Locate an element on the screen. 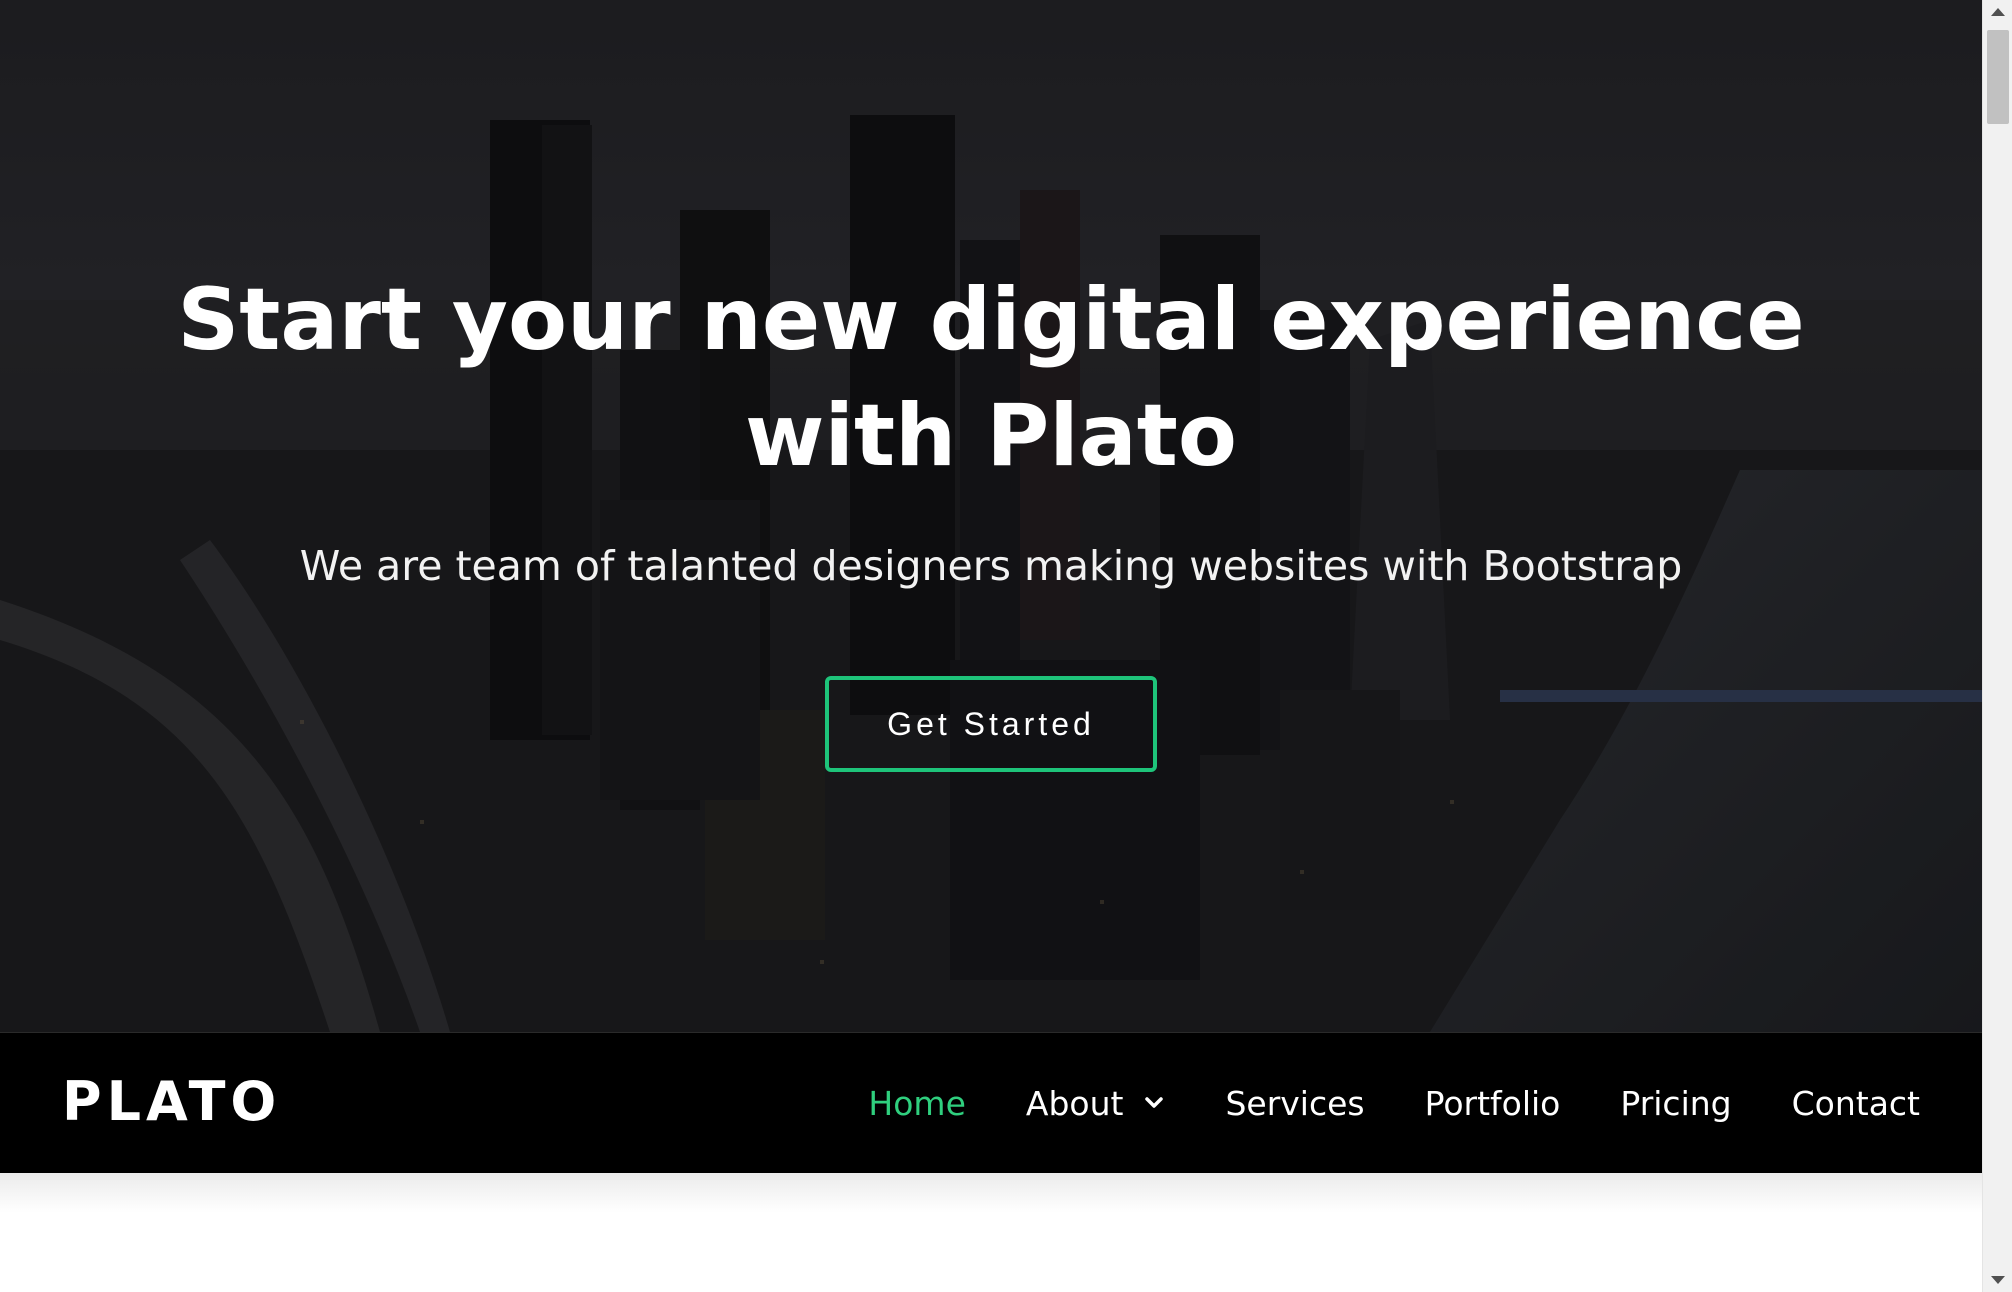  get-started-button: Get Started is located at coordinates (991, 724).